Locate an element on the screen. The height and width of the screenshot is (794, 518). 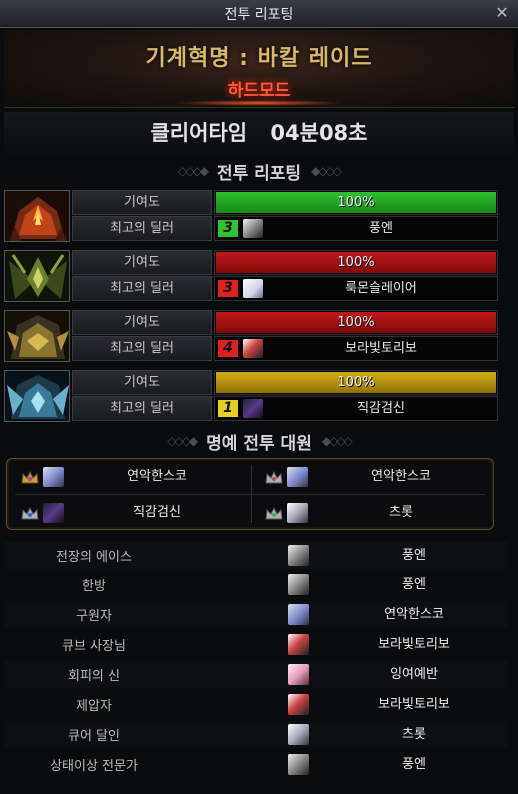
honor-member: 직감검신 is located at coordinates (130, 513).